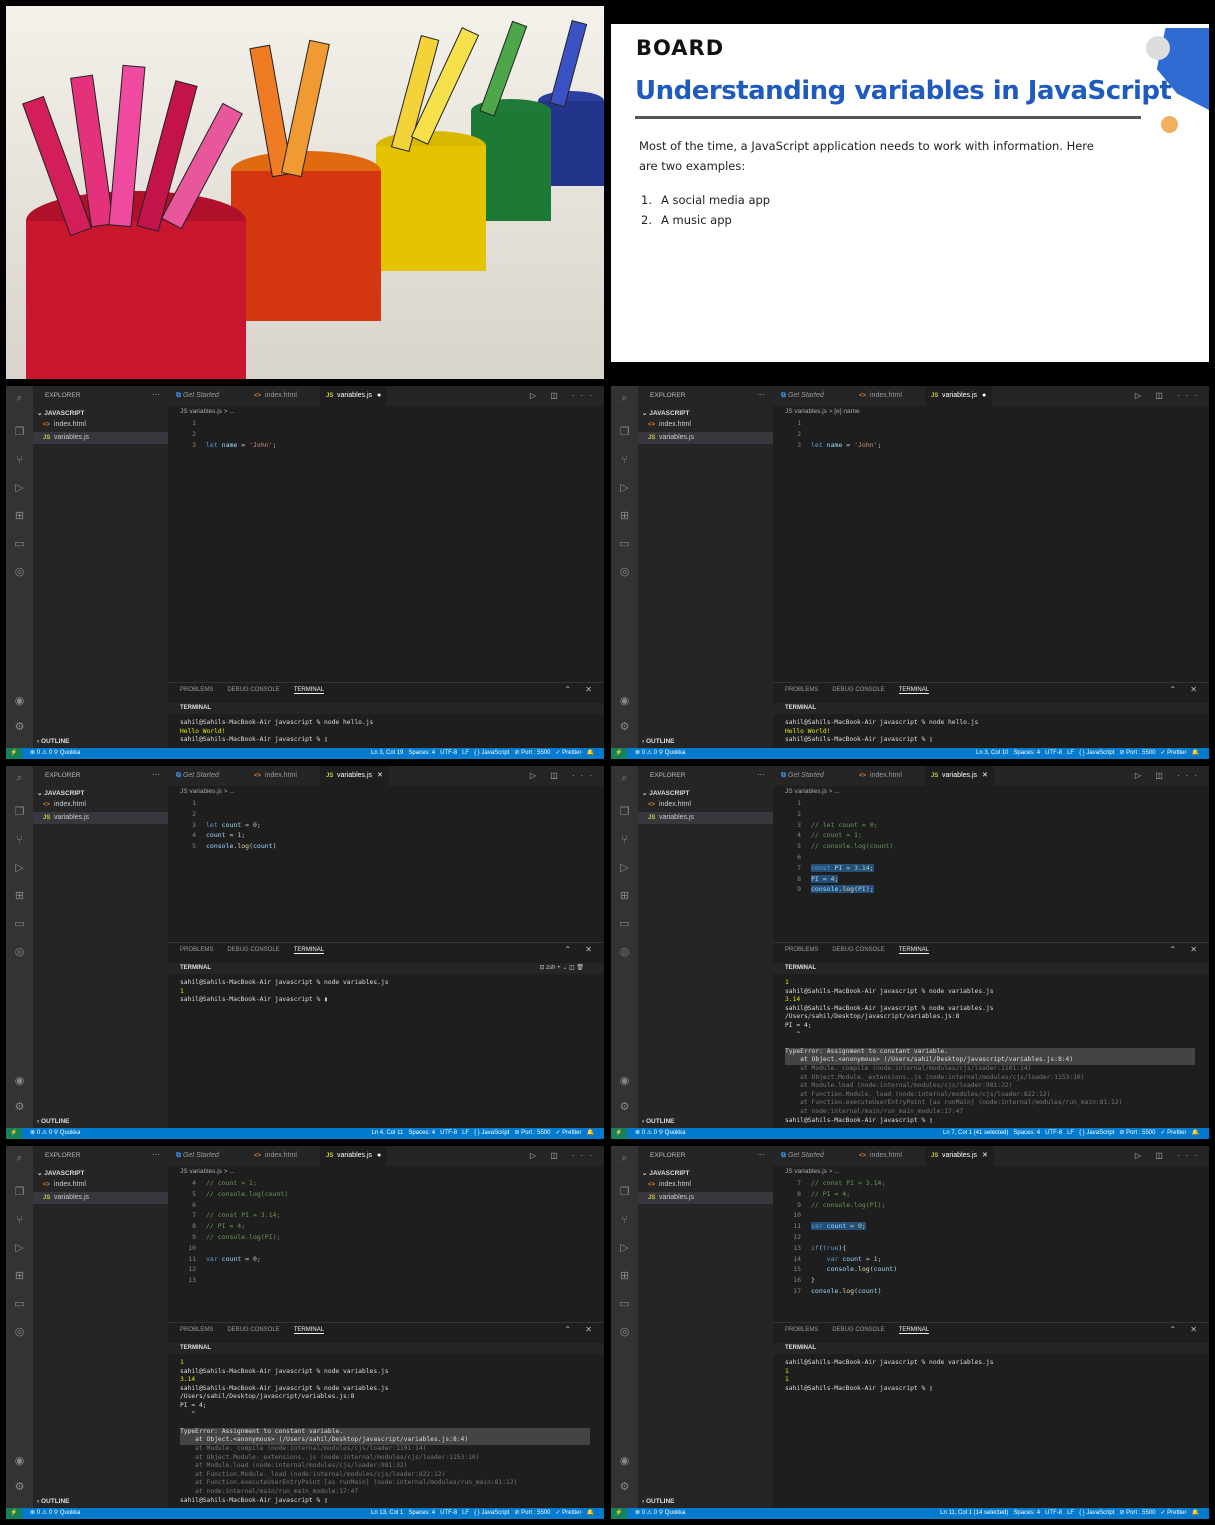 The width and height of the screenshot is (1215, 1525). Describe the element at coordinates (959, 396) in the screenshot. I see `tab-variables-js: JS variables.js ●` at that location.